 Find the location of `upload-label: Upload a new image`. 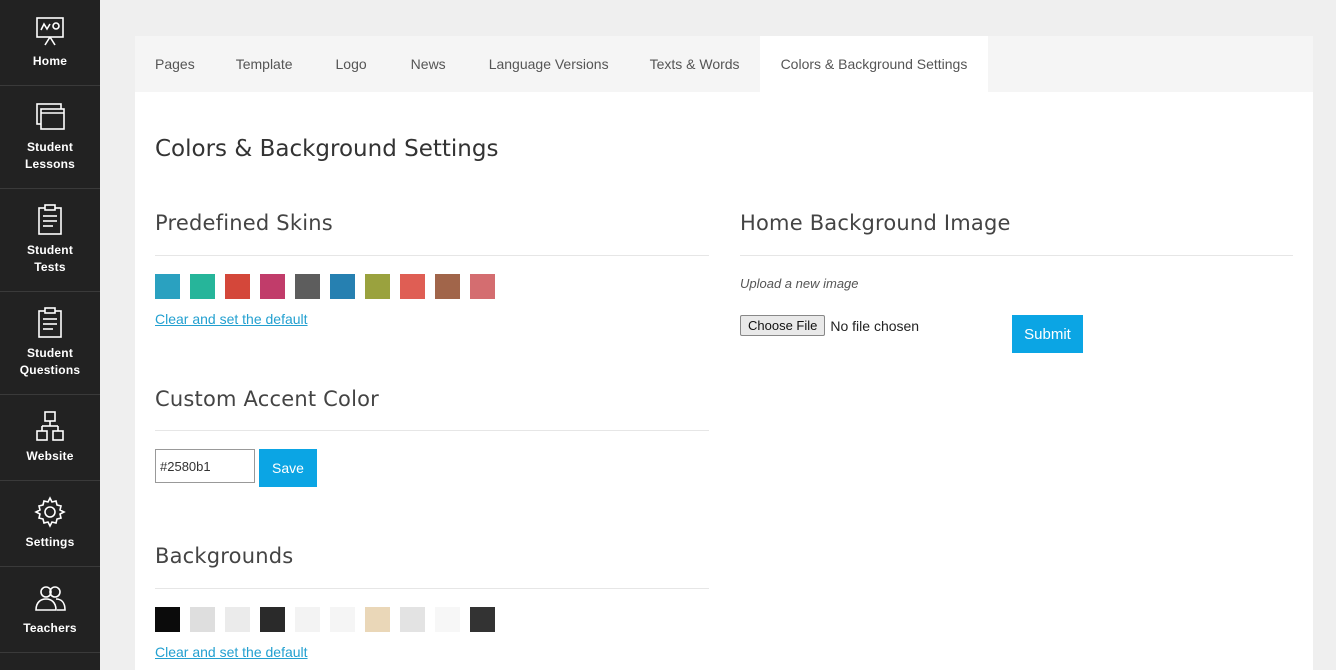

upload-label: Upload a new image is located at coordinates (799, 283).